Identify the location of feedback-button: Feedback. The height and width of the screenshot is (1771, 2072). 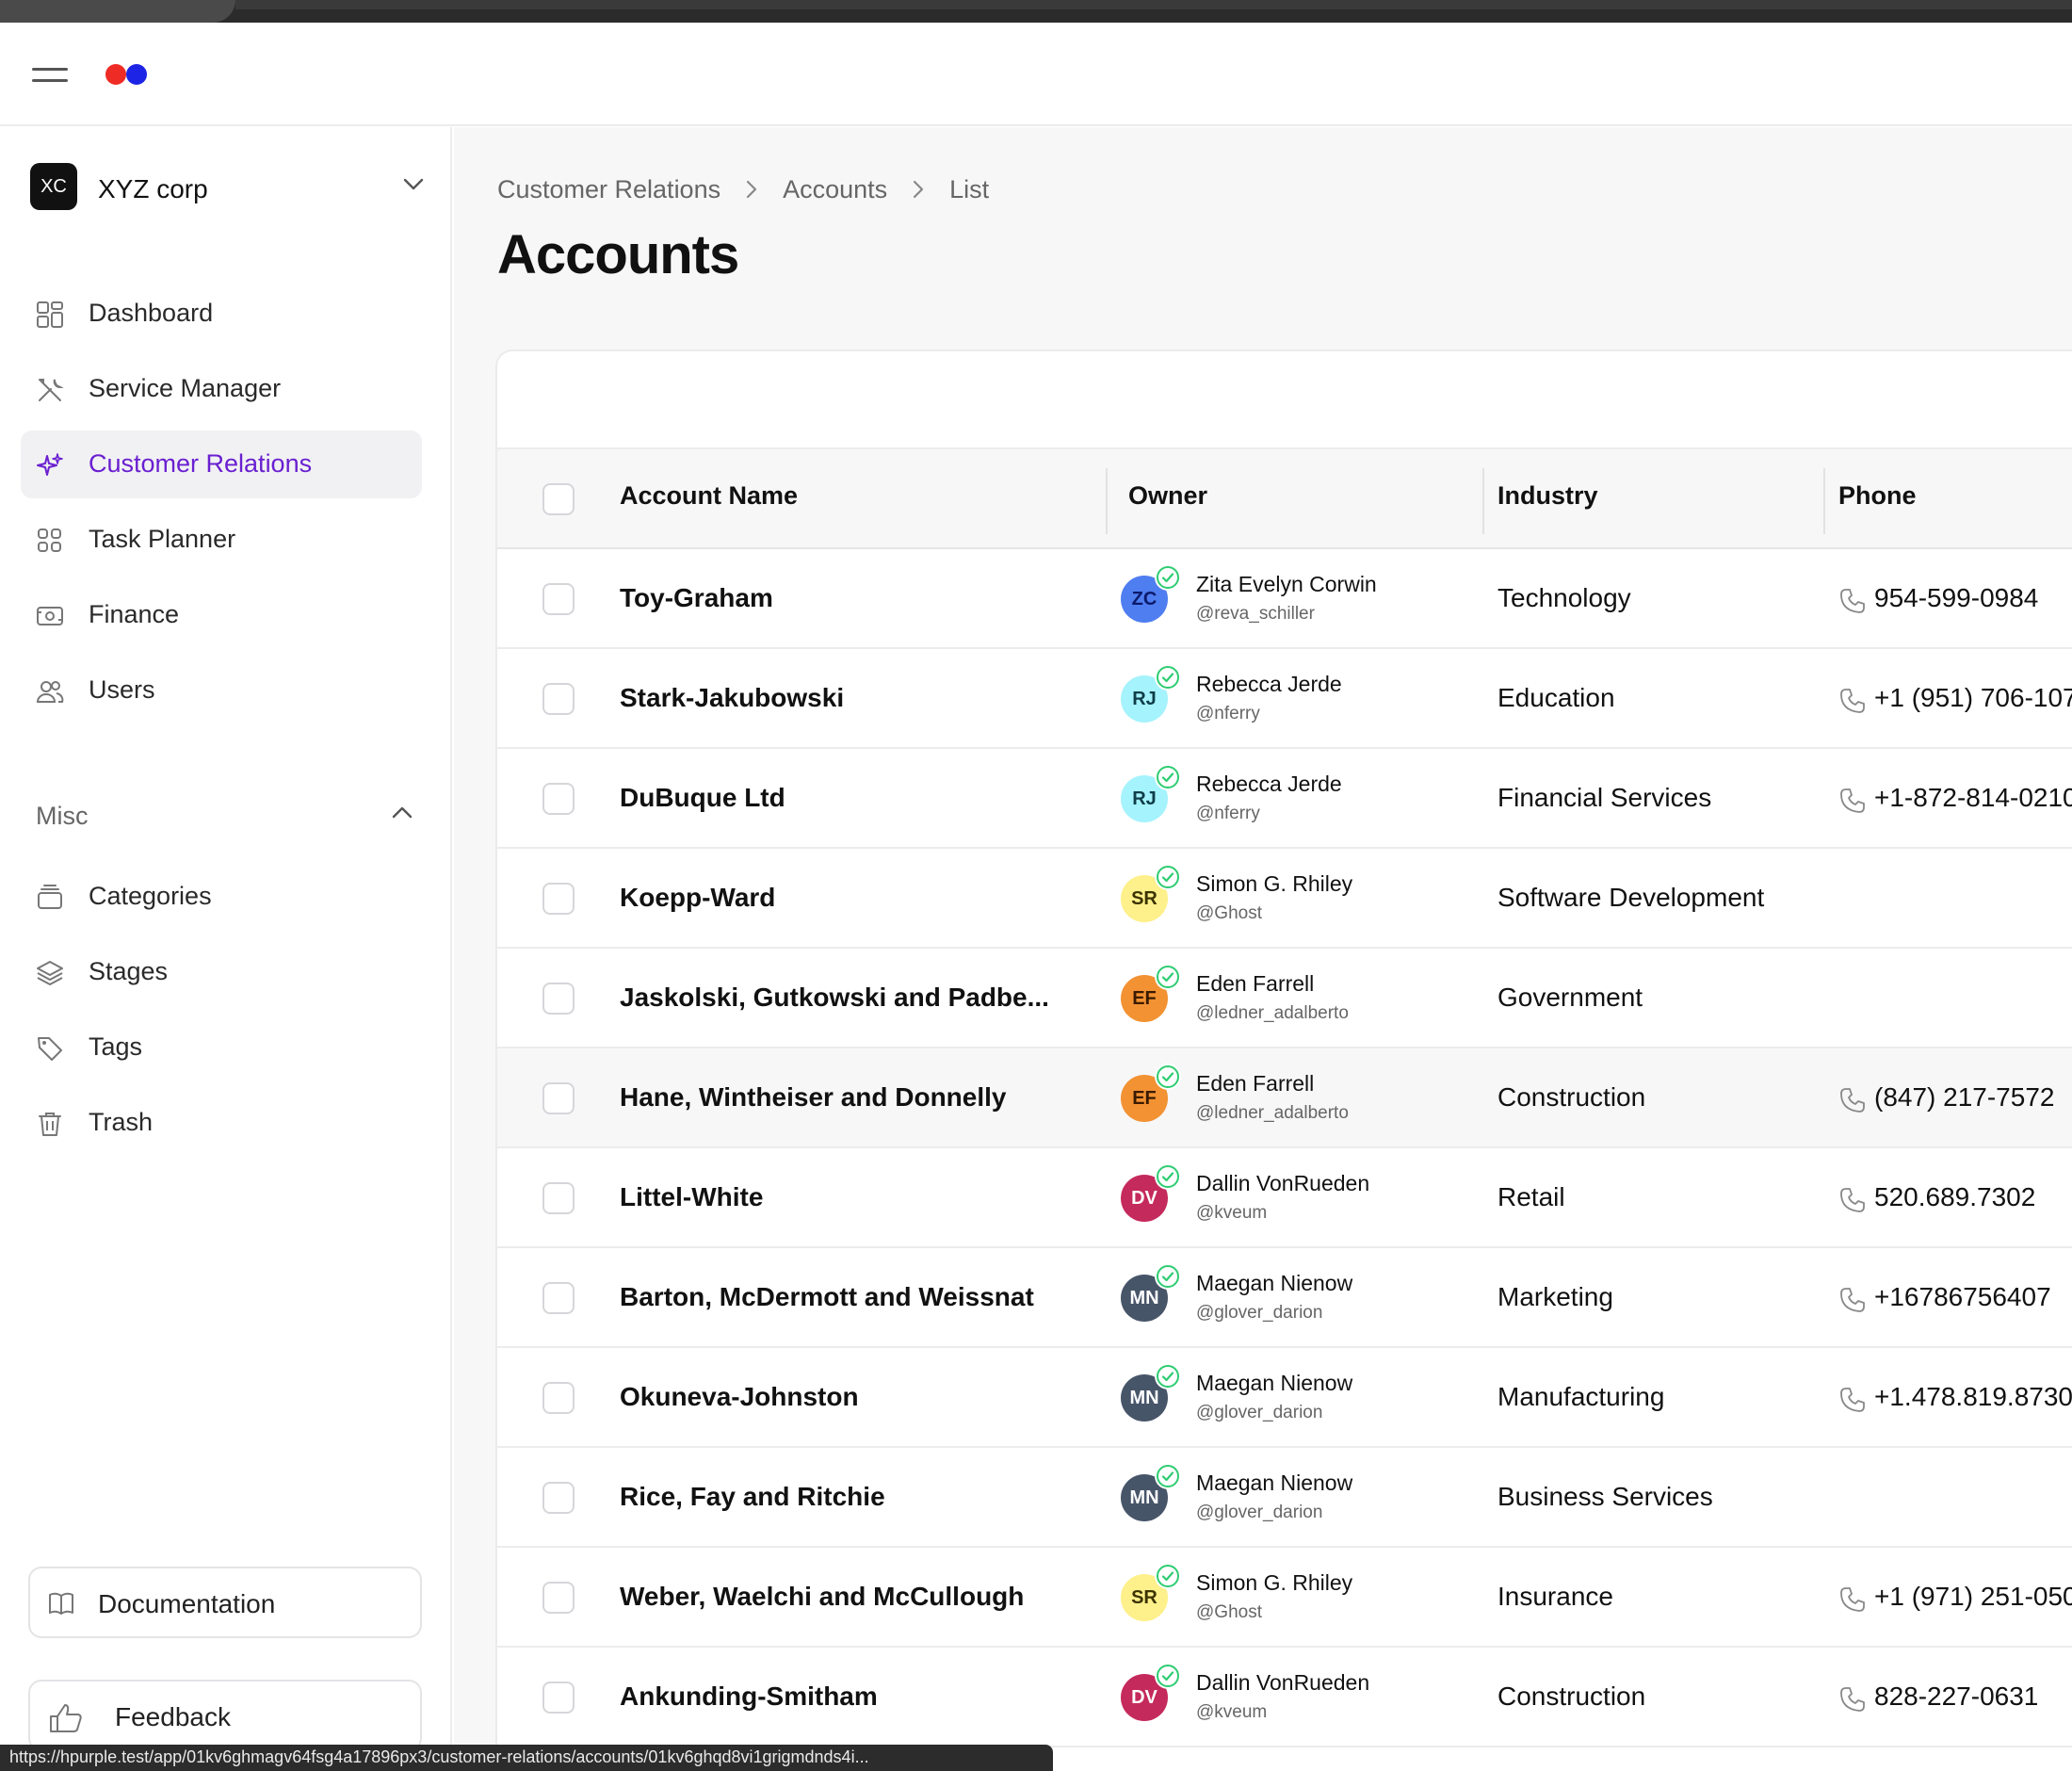
(225, 1715).